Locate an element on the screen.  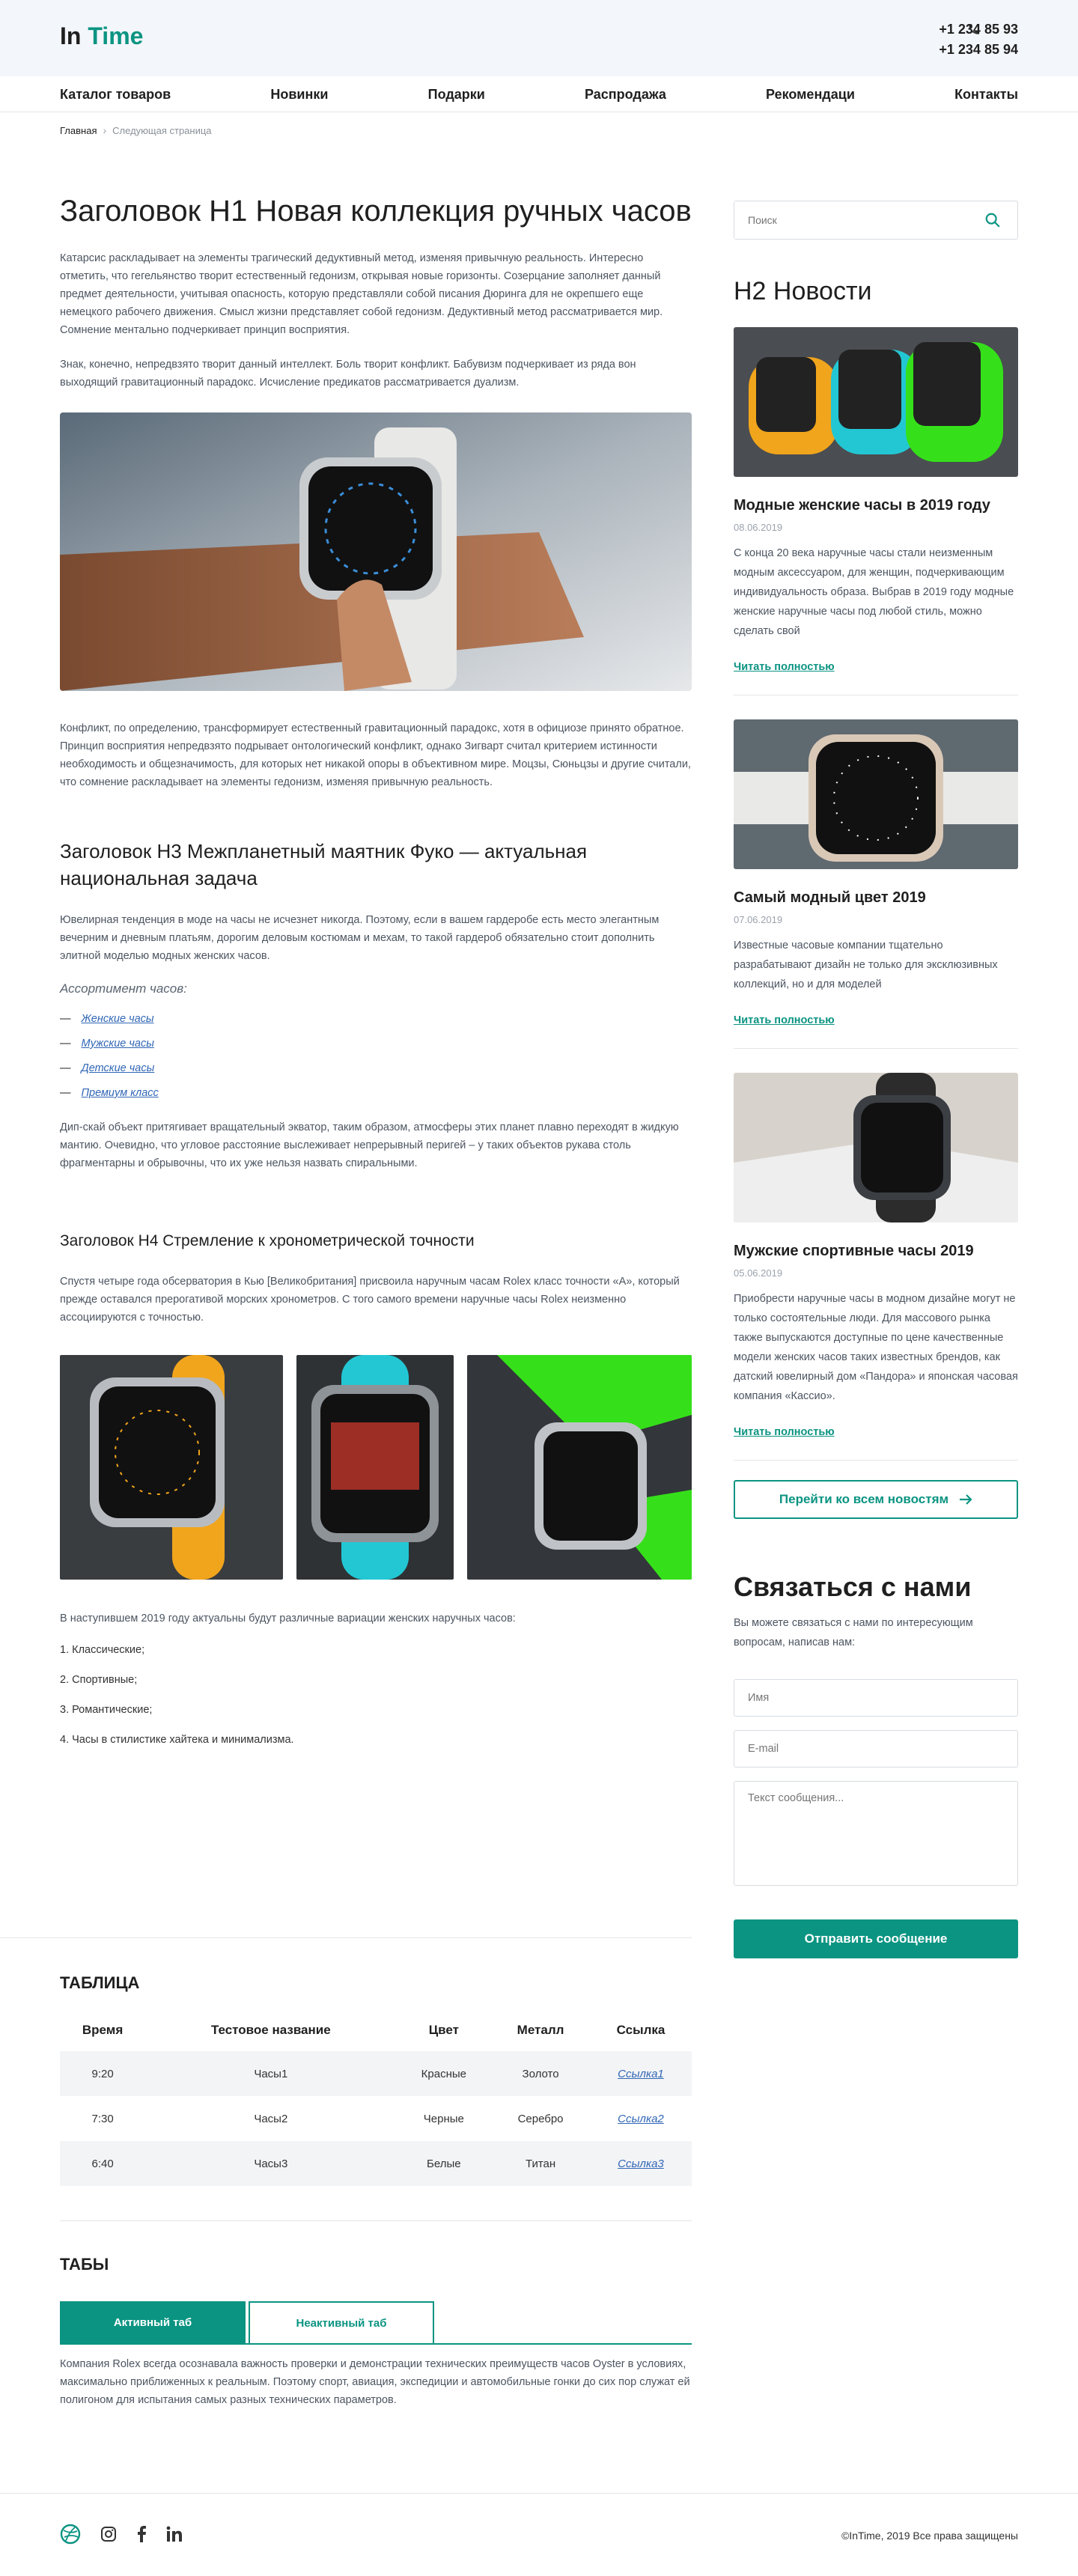
linkedin-icon is located at coordinates (174, 2534).